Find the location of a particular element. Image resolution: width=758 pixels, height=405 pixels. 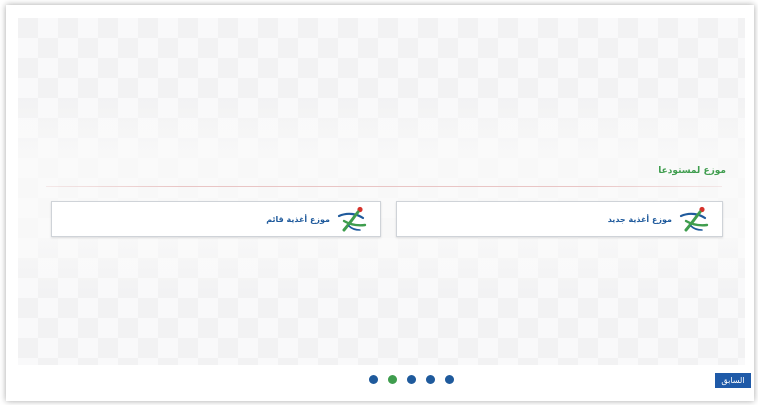

new-food-distributor-option: موزع أغذية جديد is located at coordinates (559, 219).